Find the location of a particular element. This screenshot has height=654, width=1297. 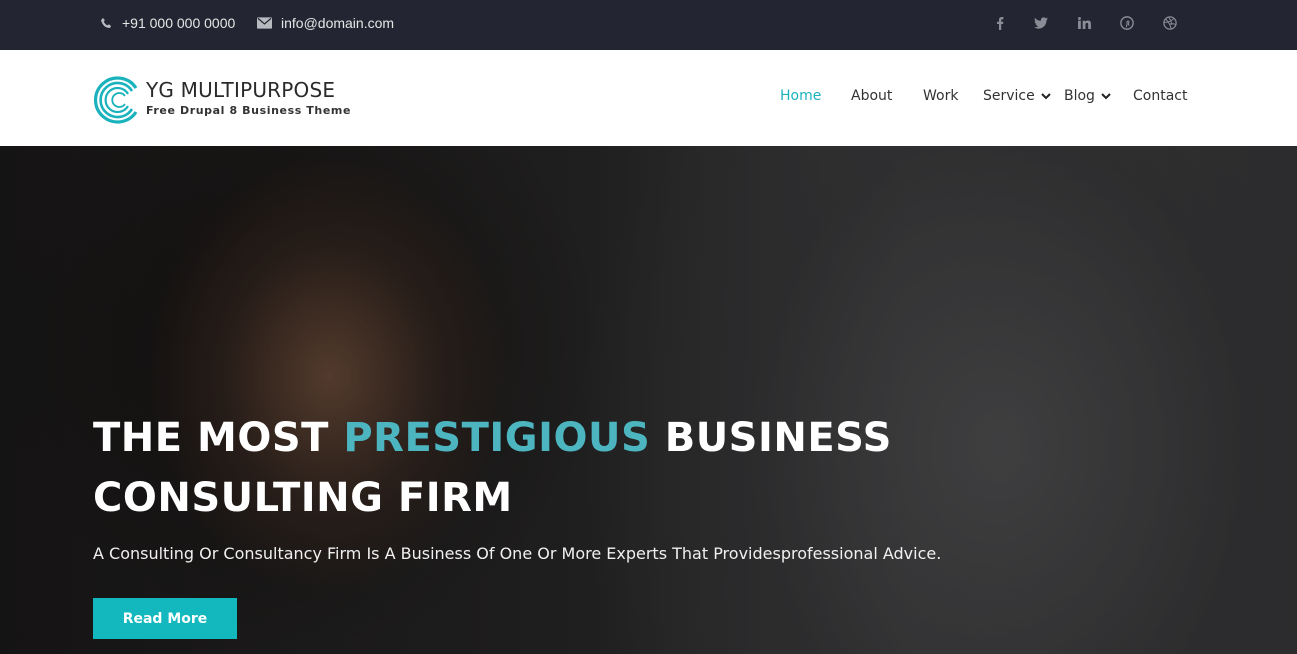

facebook-icon is located at coordinates (1000, 23).